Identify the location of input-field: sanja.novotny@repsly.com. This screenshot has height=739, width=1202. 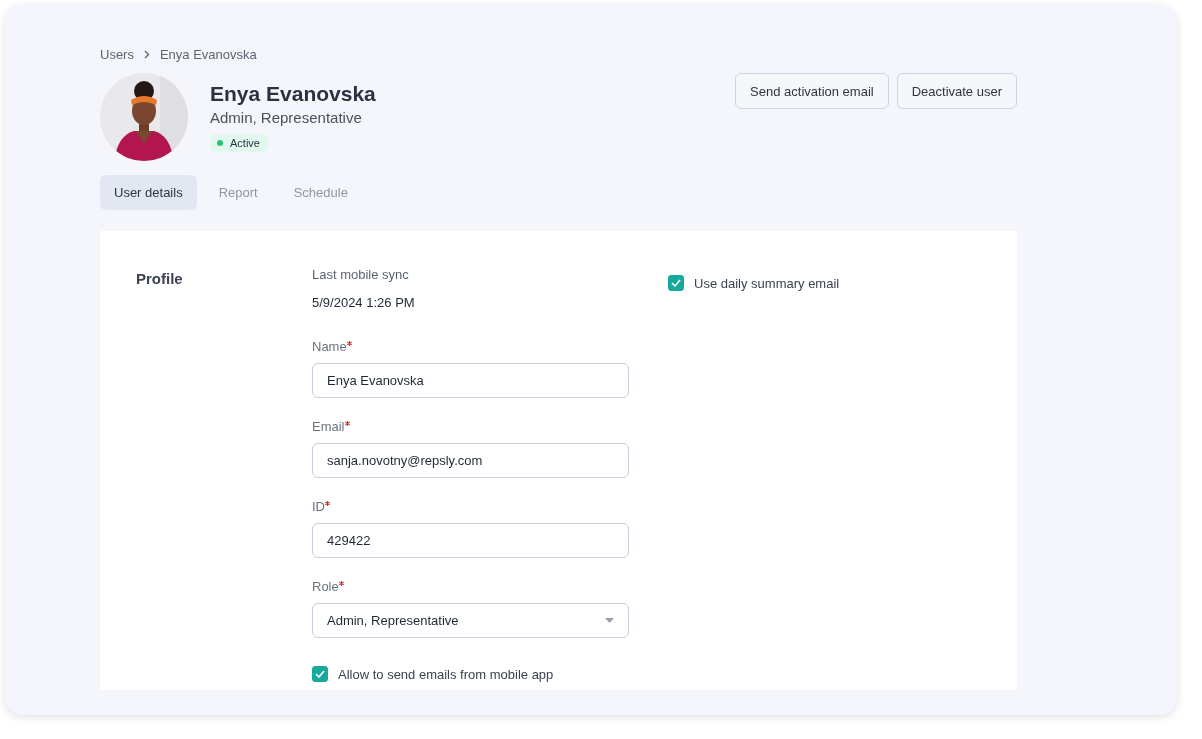
(470, 460).